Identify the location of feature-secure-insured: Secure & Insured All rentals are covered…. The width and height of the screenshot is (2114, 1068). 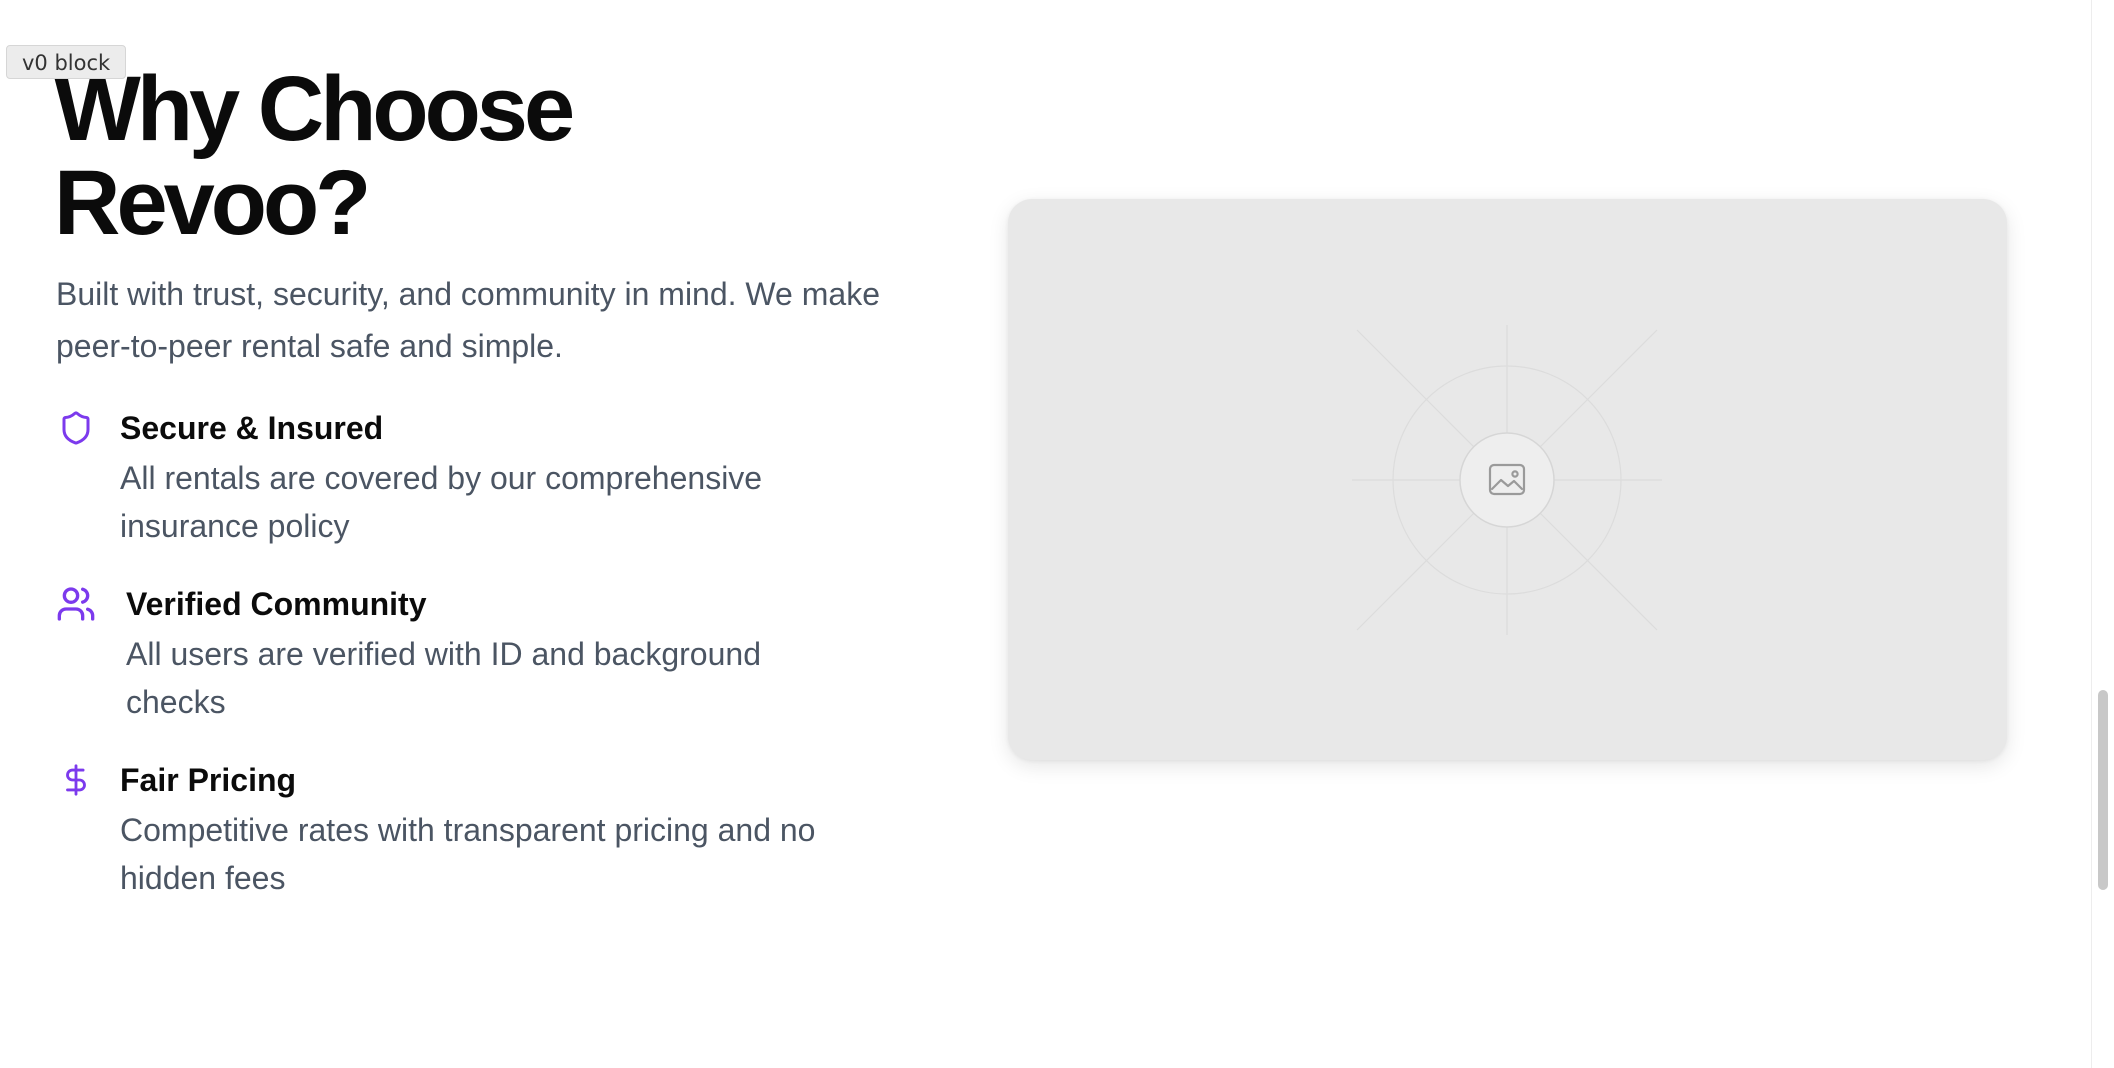
(448, 478).